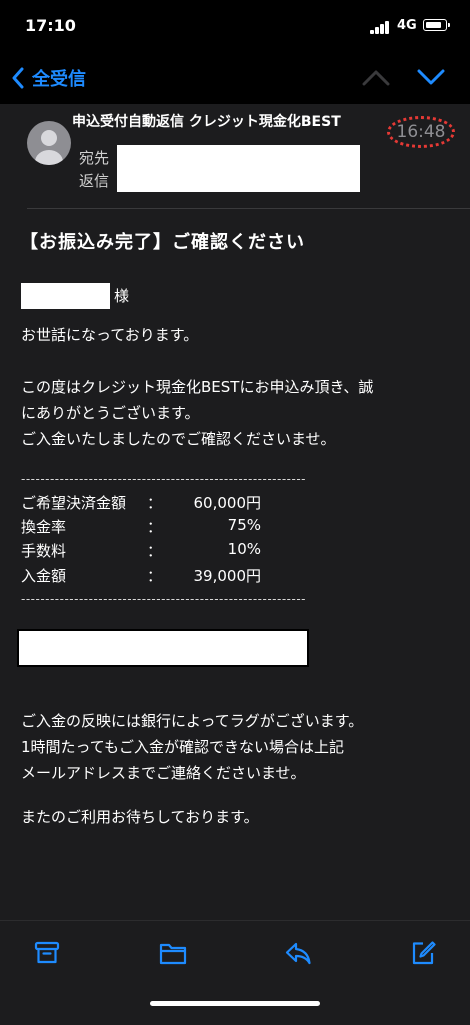 This screenshot has height=1025, width=470. I want to click on fee-label: 手数料, so click(44, 551).